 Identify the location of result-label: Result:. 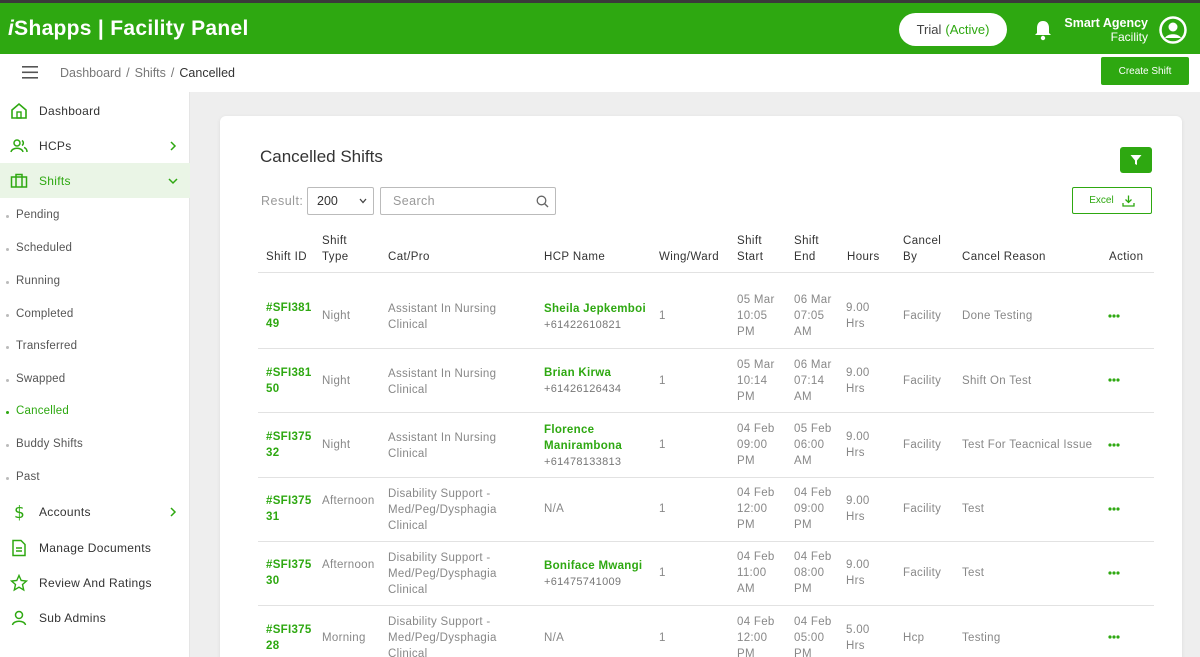
(282, 201).